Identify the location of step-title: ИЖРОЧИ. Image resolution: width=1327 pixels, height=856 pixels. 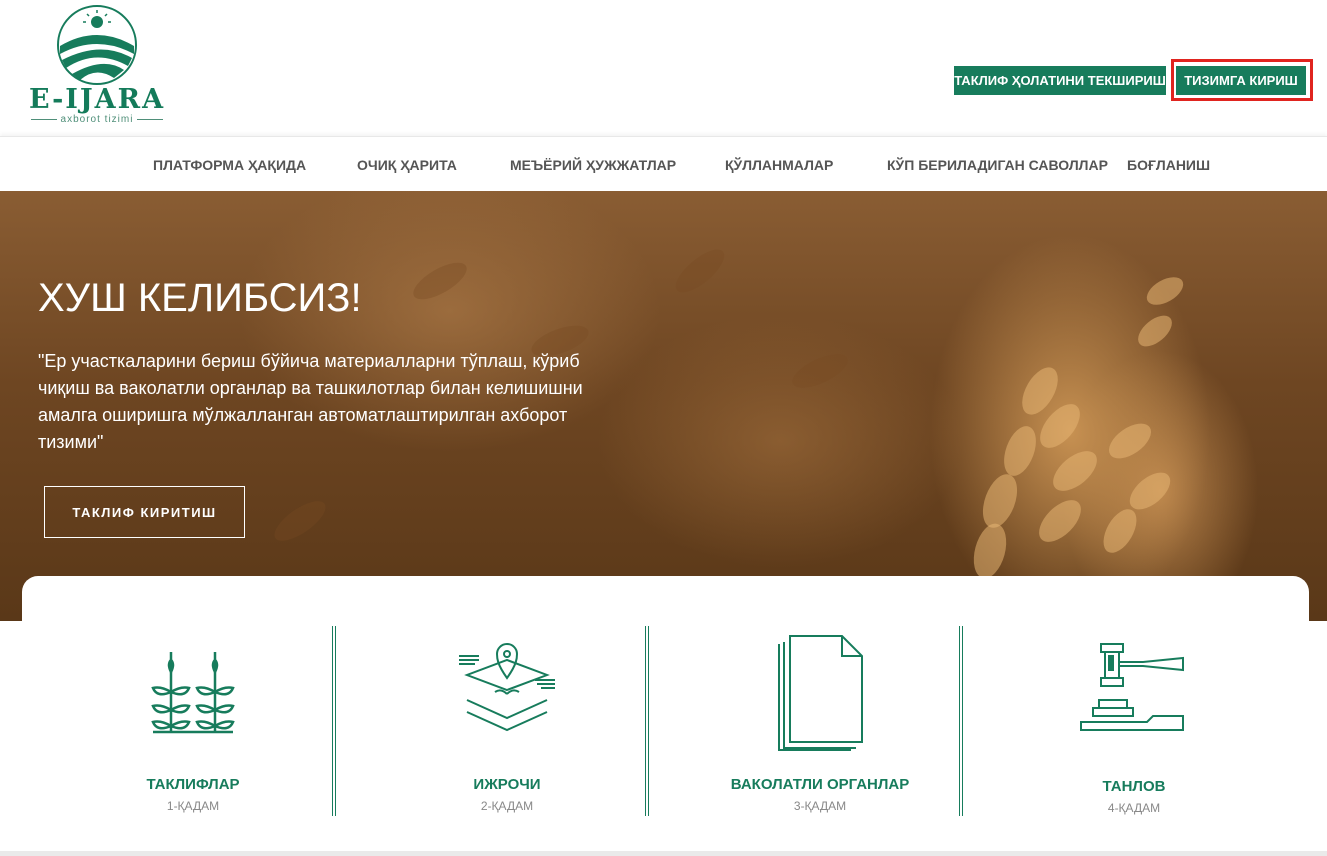
(507, 784).